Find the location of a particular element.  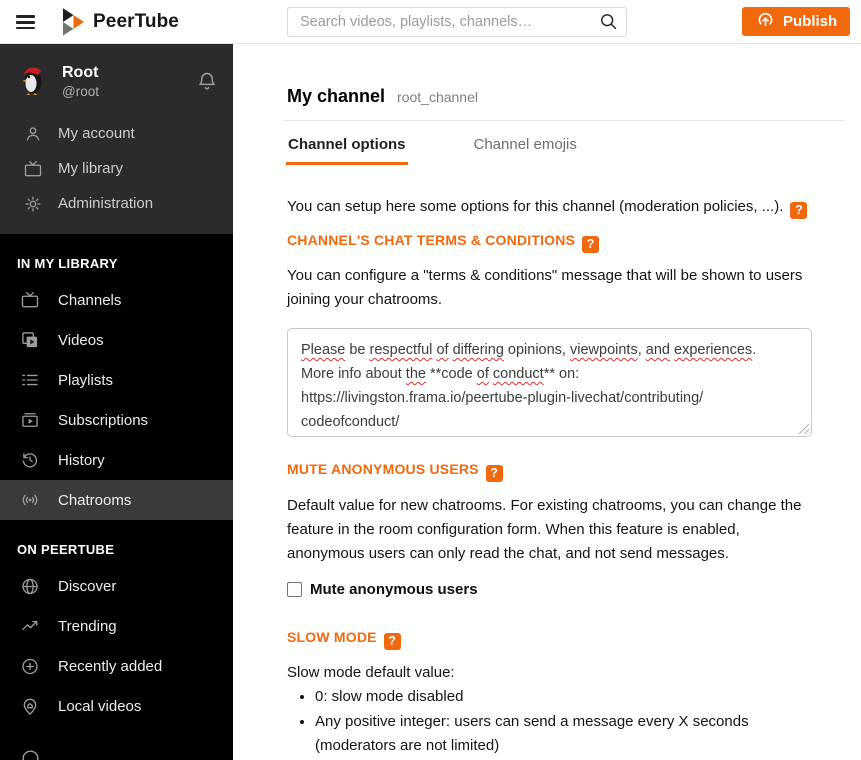

upload-icon is located at coordinates (765, 21).